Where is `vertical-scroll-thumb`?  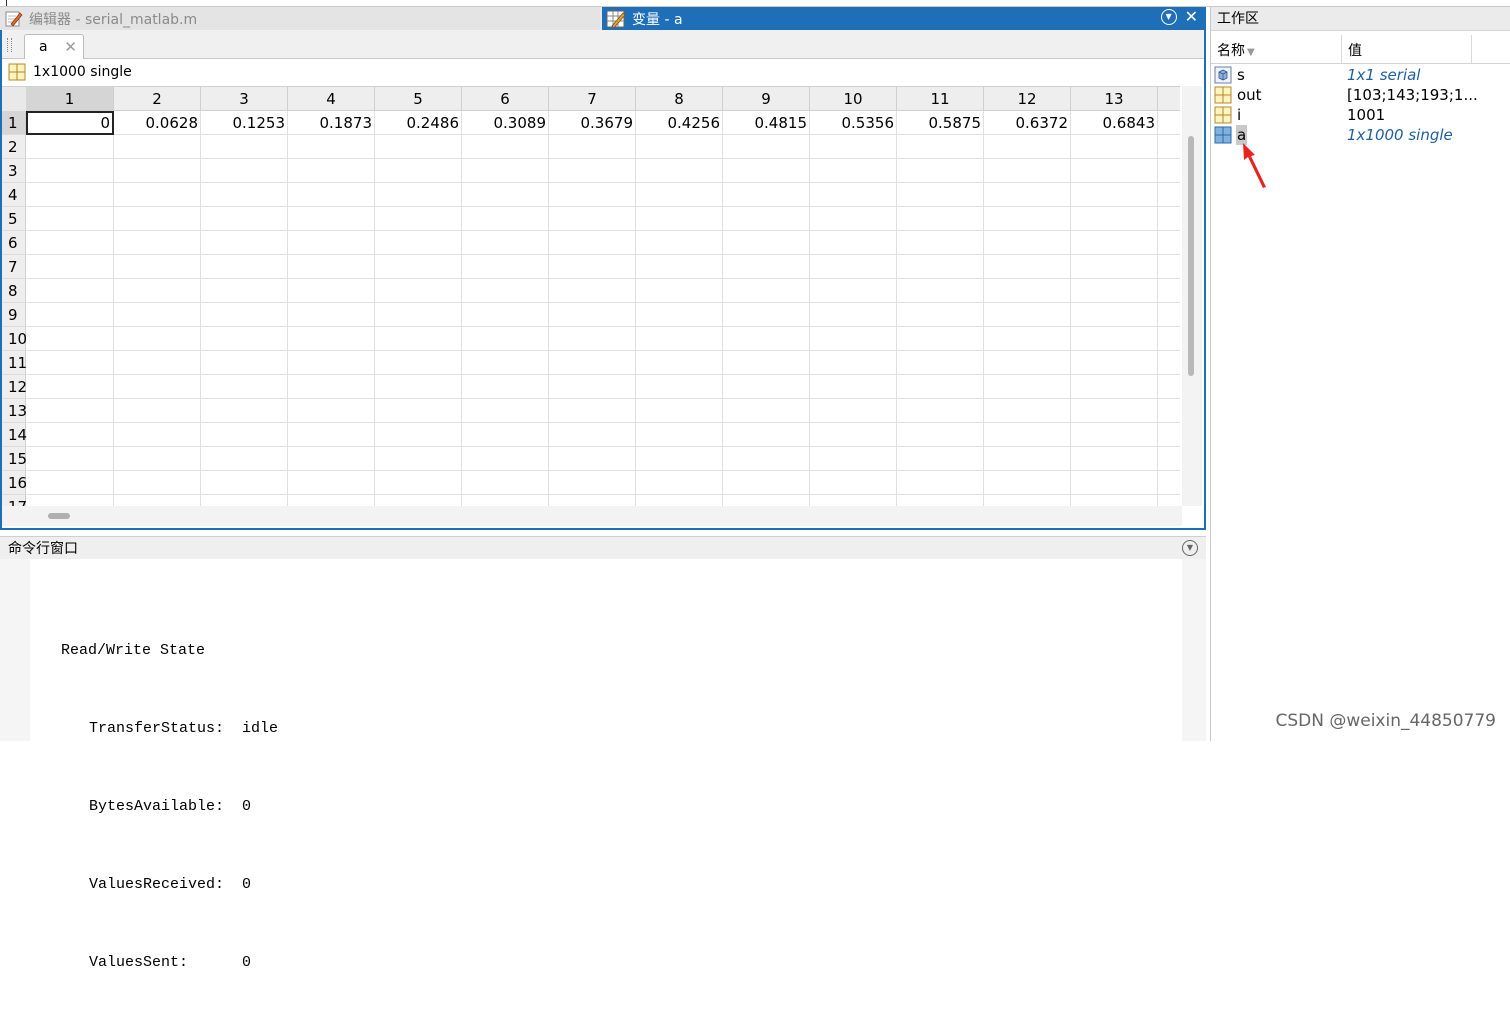
vertical-scroll-thumb is located at coordinates (1191, 256).